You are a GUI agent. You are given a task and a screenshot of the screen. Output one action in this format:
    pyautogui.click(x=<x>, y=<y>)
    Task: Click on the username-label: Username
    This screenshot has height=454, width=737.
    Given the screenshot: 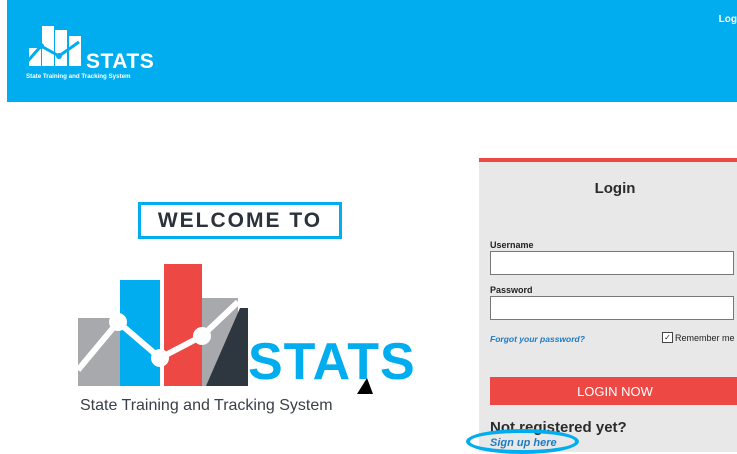 What is the action you would take?
    pyautogui.click(x=512, y=245)
    